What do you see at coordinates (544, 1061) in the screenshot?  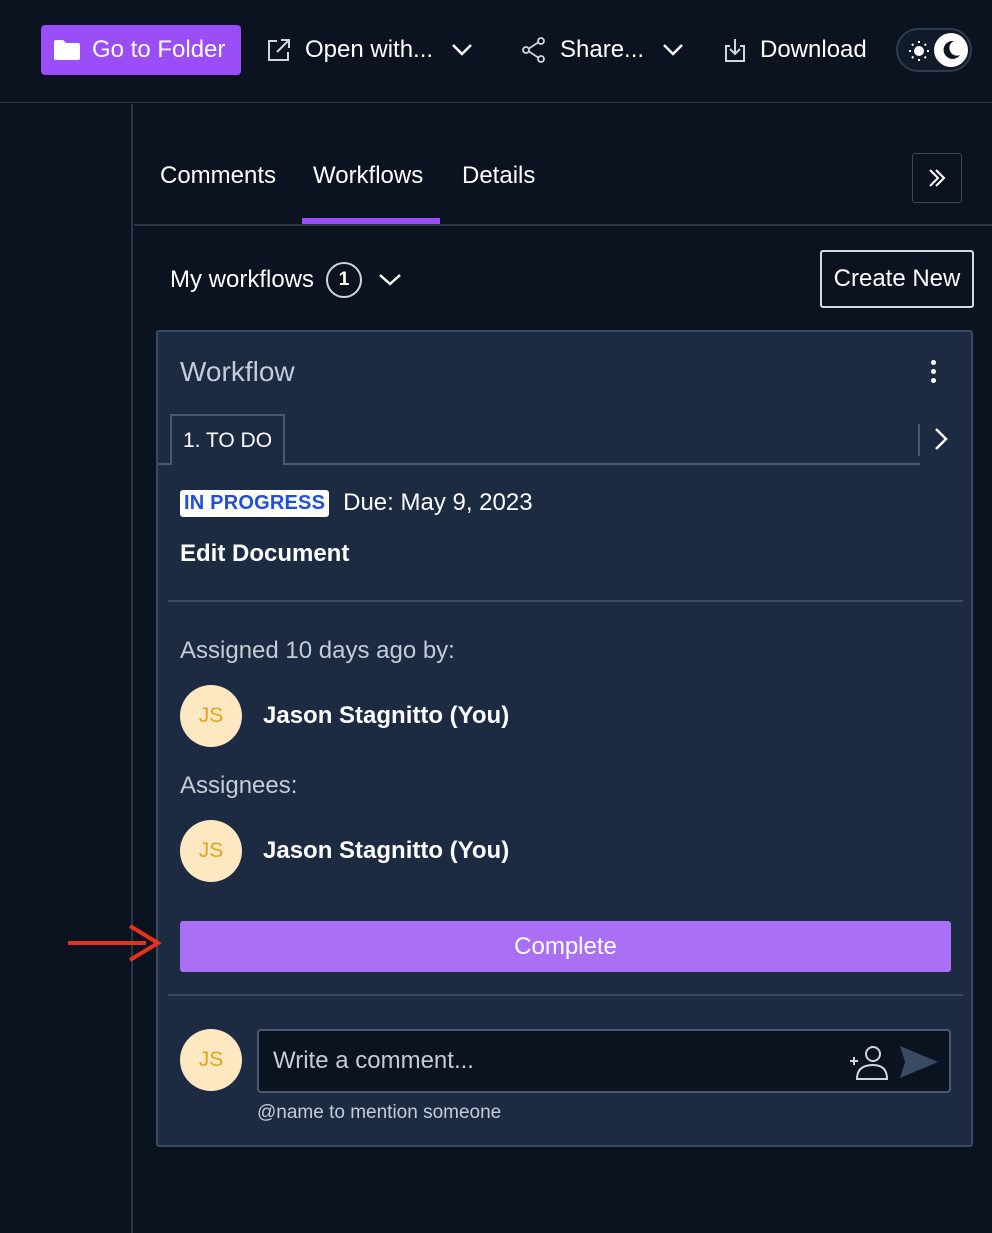 I see `comment-input` at bounding box center [544, 1061].